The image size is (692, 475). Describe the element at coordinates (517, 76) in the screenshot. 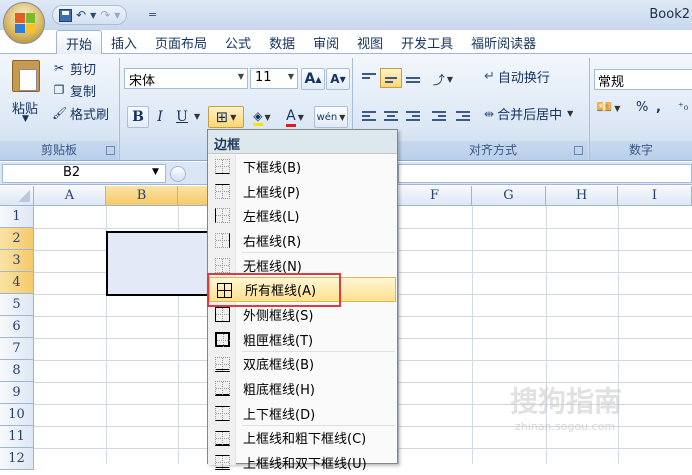

I see `wrap-text-button: ↵ 自动换行` at that location.